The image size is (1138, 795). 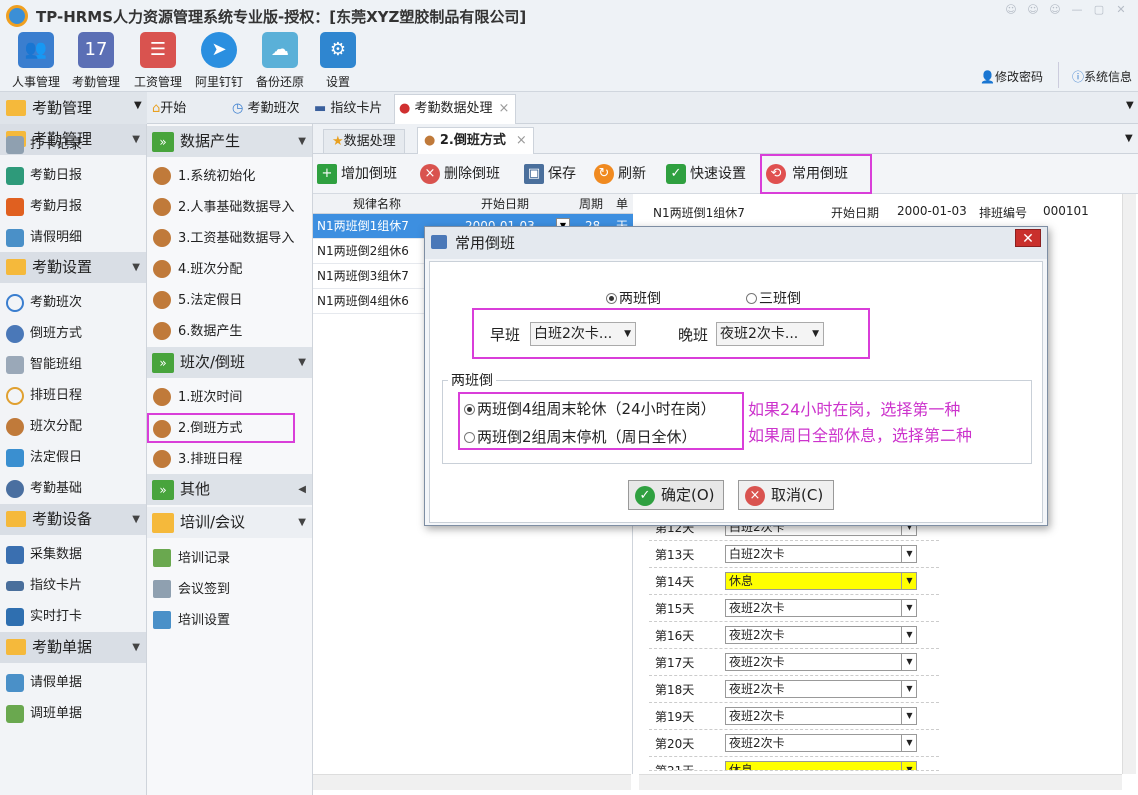 I want to click on ribbon-dingtalk-button: ➤ 阿里钉钉, so click(x=219, y=62).